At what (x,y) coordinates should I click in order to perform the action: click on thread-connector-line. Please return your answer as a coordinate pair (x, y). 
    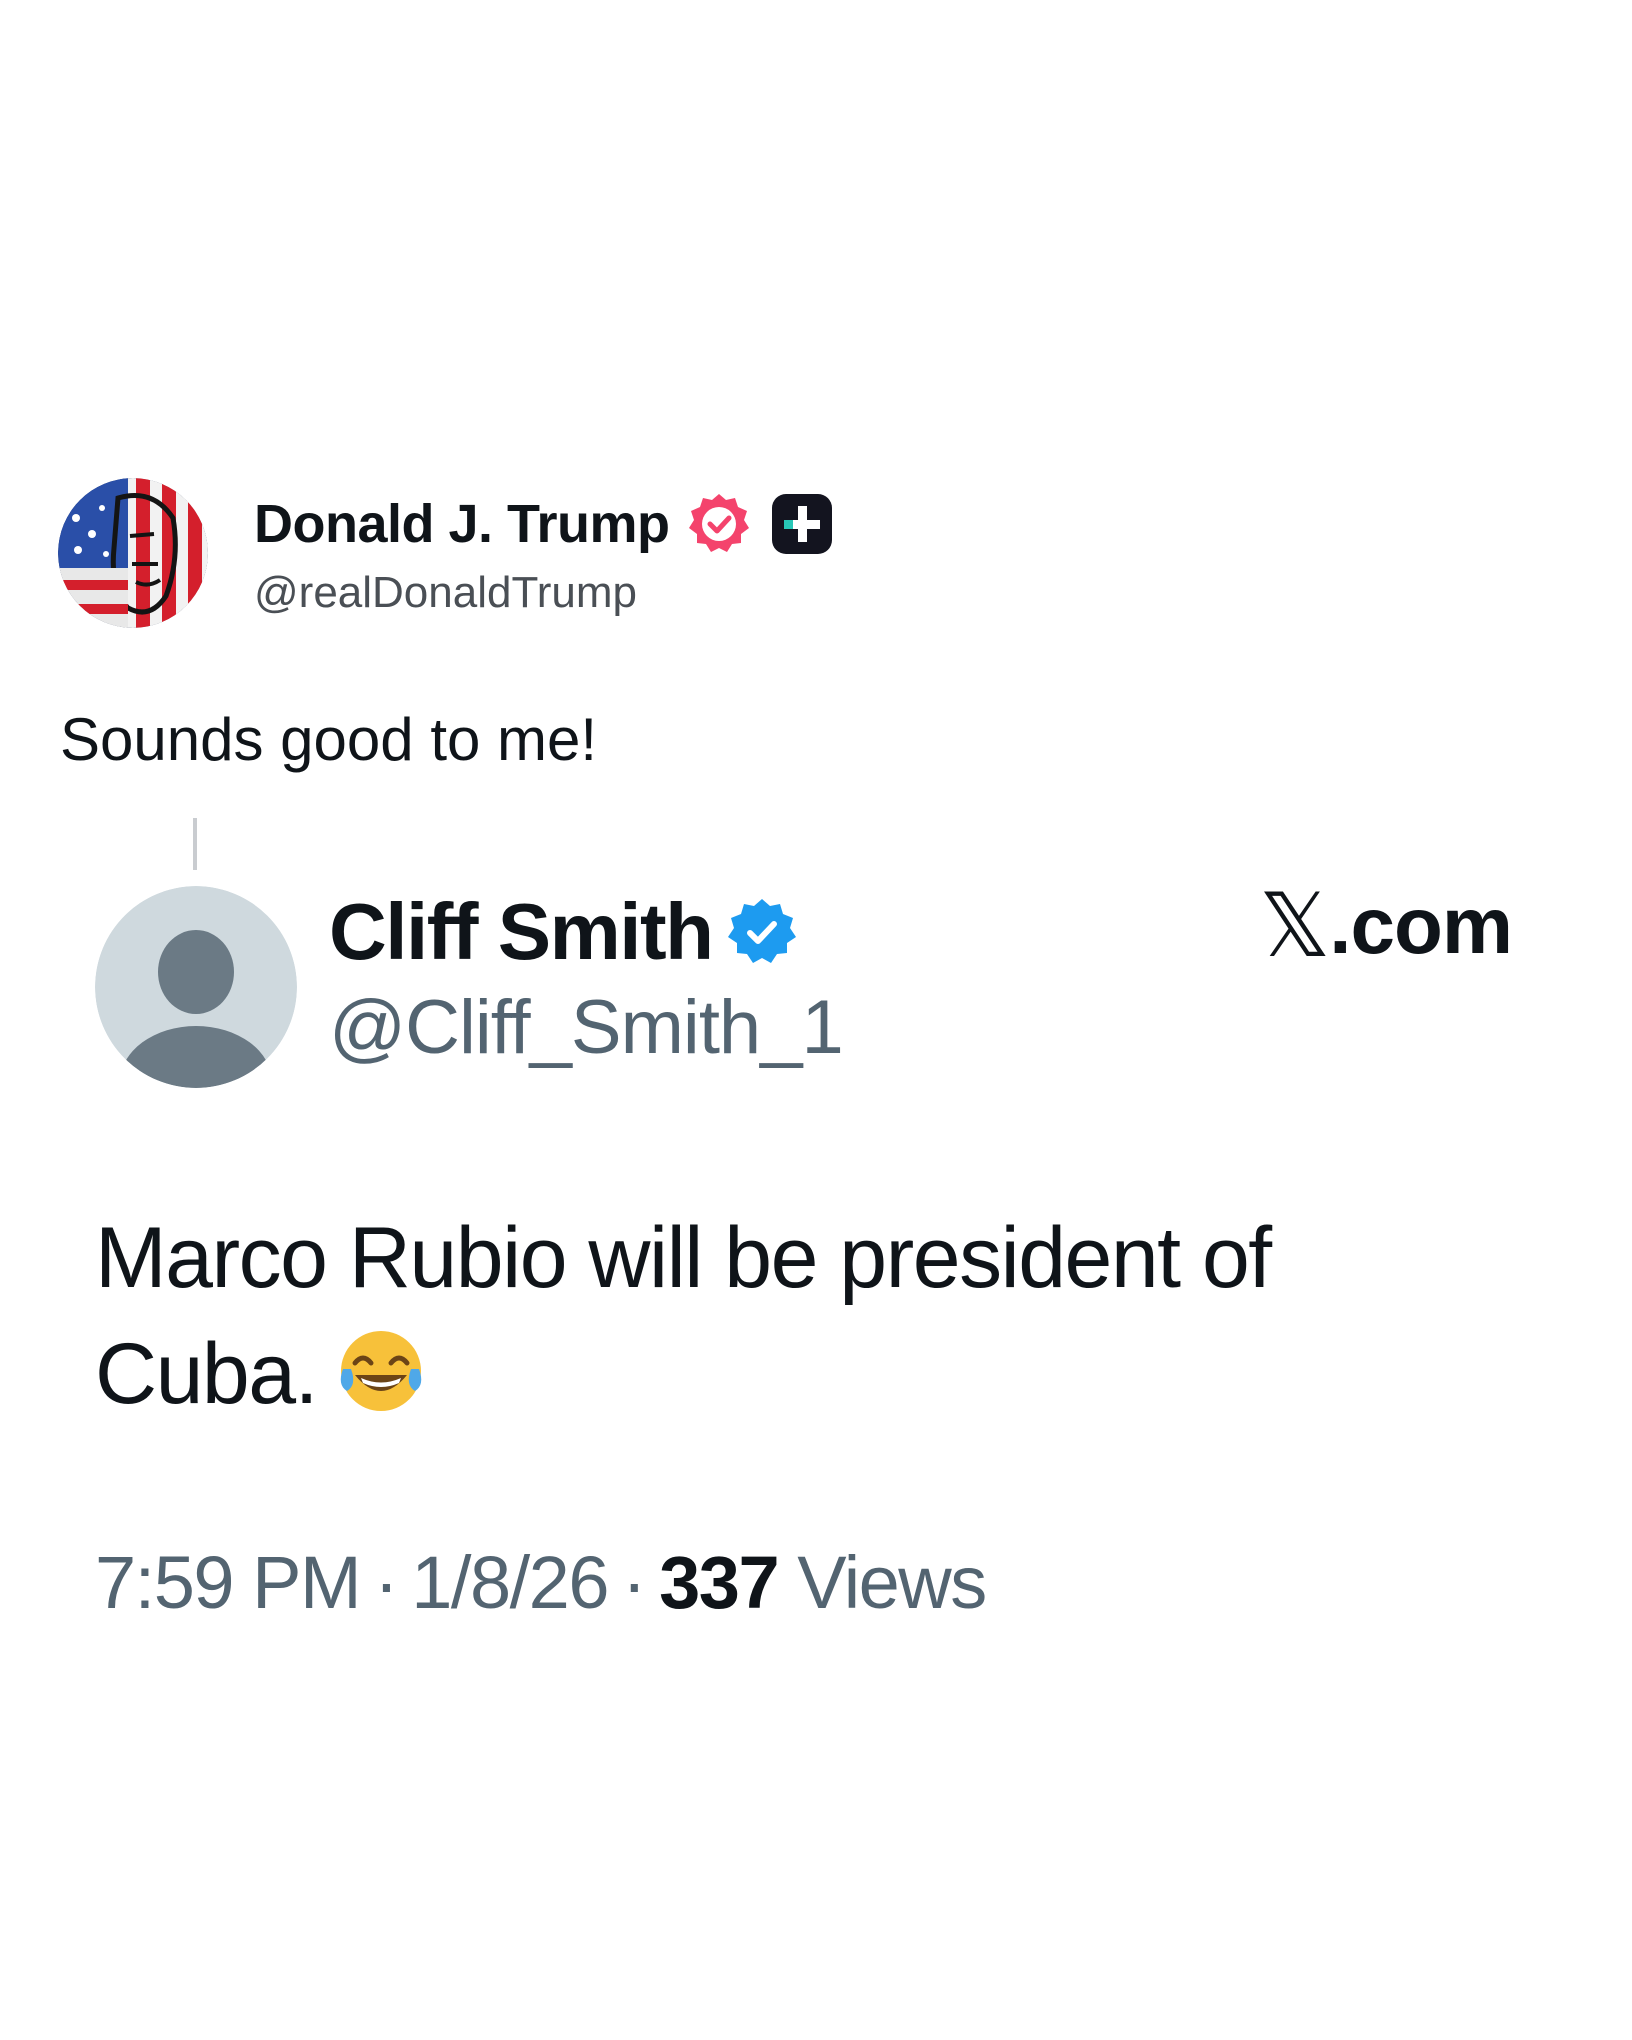
    Looking at the image, I should click on (195, 844).